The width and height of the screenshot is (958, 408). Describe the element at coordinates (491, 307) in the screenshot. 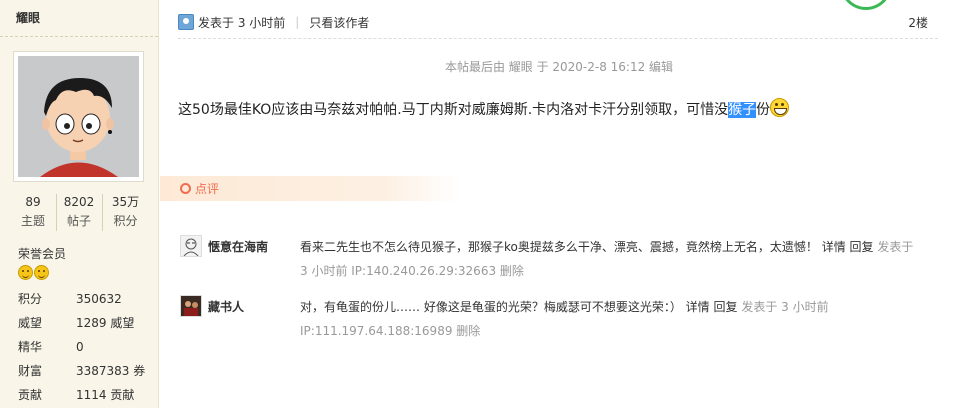

I see `comment-content: 对，有龟蛋的份儿…… 好像这是龟蛋的光荣？梅威瑟可不想要这光荣：）` at that location.